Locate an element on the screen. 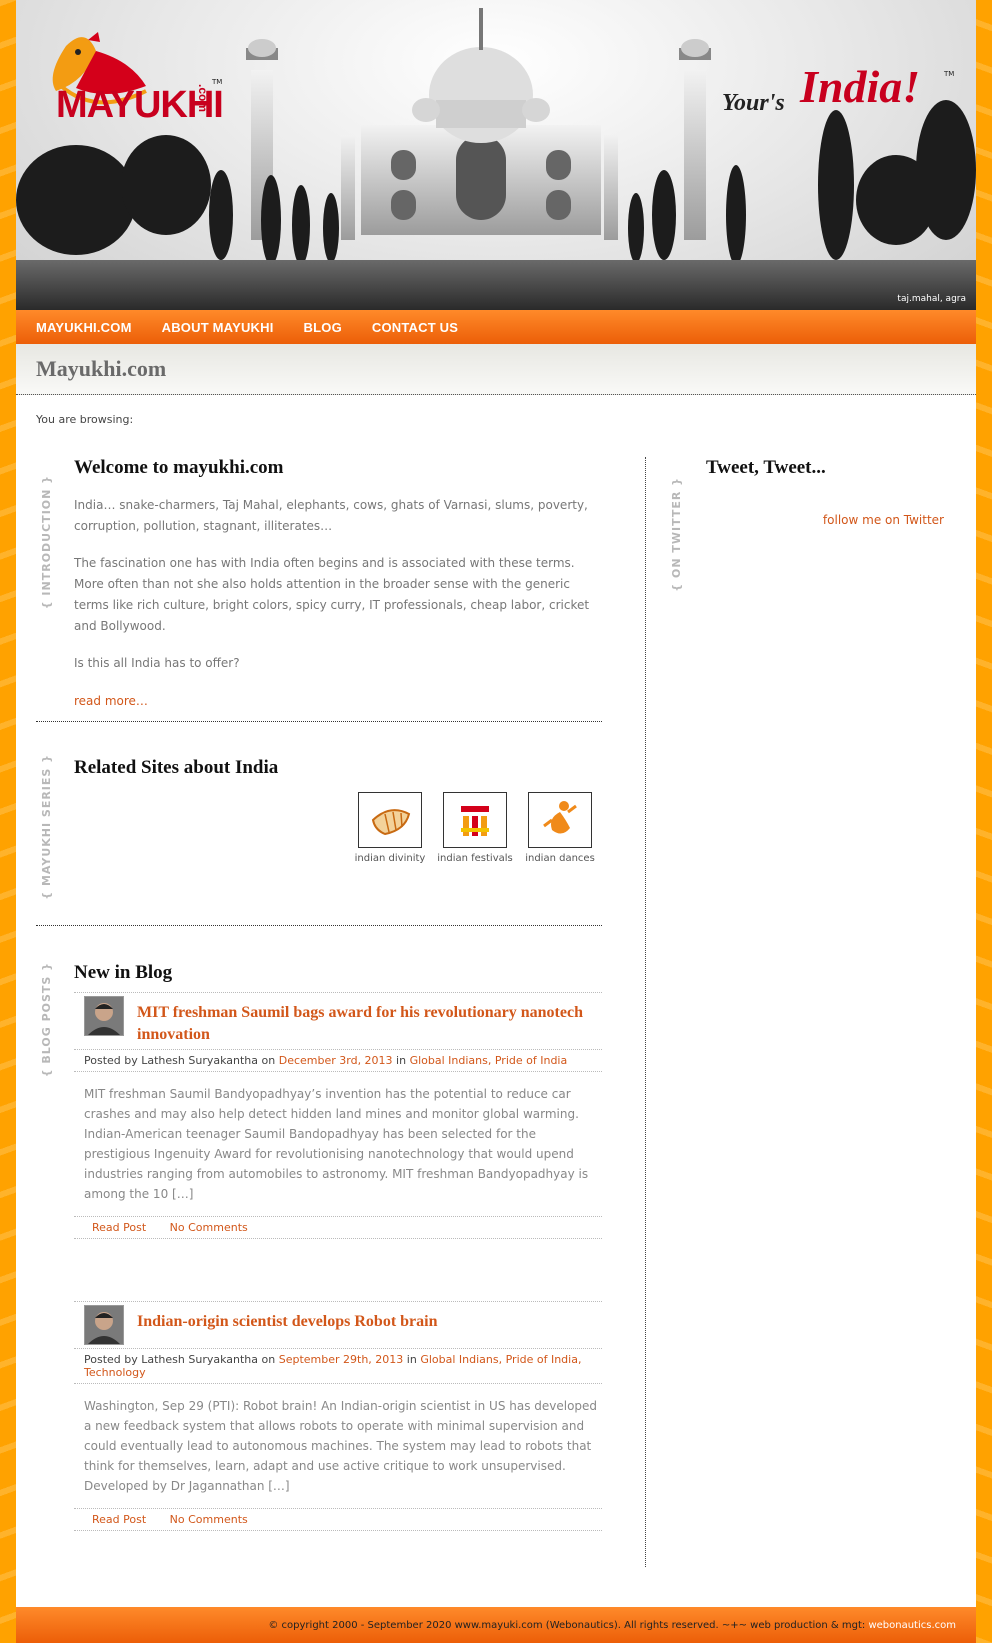  post-date-link: September 29th, 2013 is located at coordinates (341, 1359).